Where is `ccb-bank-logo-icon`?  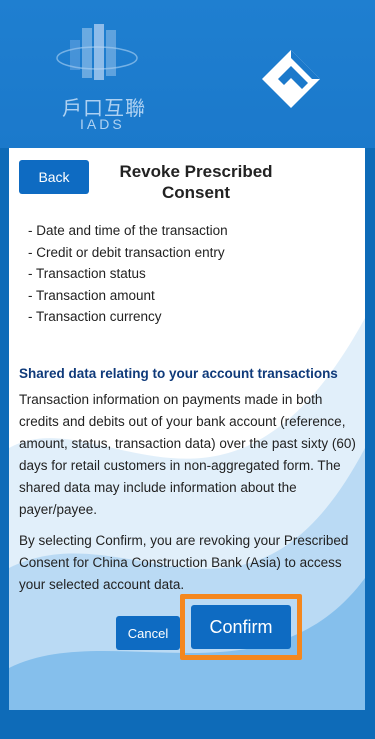 ccb-bank-logo-icon is located at coordinates (291, 79).